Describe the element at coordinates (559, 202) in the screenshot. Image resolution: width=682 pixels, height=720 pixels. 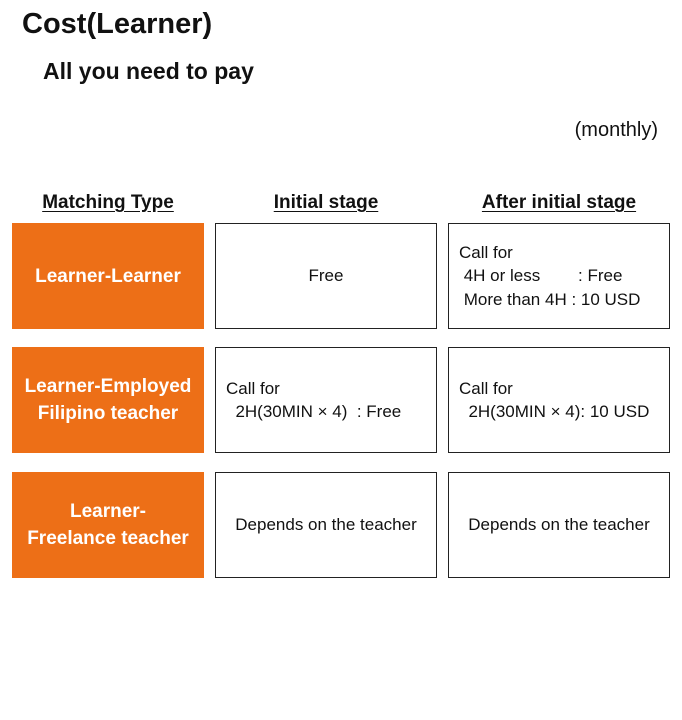
I see `header-after-initial-stage: After initial stage` at that location.